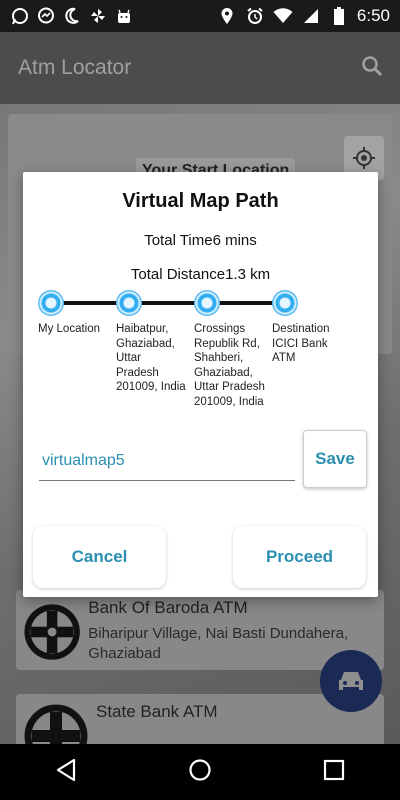  What do you see at coordinates (364, 158) in the screenshot?
I see `crosshair-icon` at bounding box center [364, 158].